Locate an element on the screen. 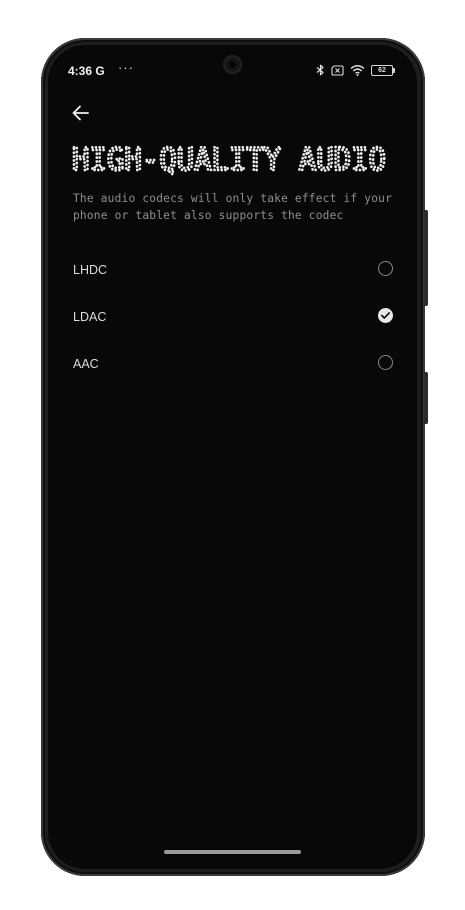 Image resolution: width=465 pixels, height=910 pixels. option-label: AAC is located at coordinates (86, 364).